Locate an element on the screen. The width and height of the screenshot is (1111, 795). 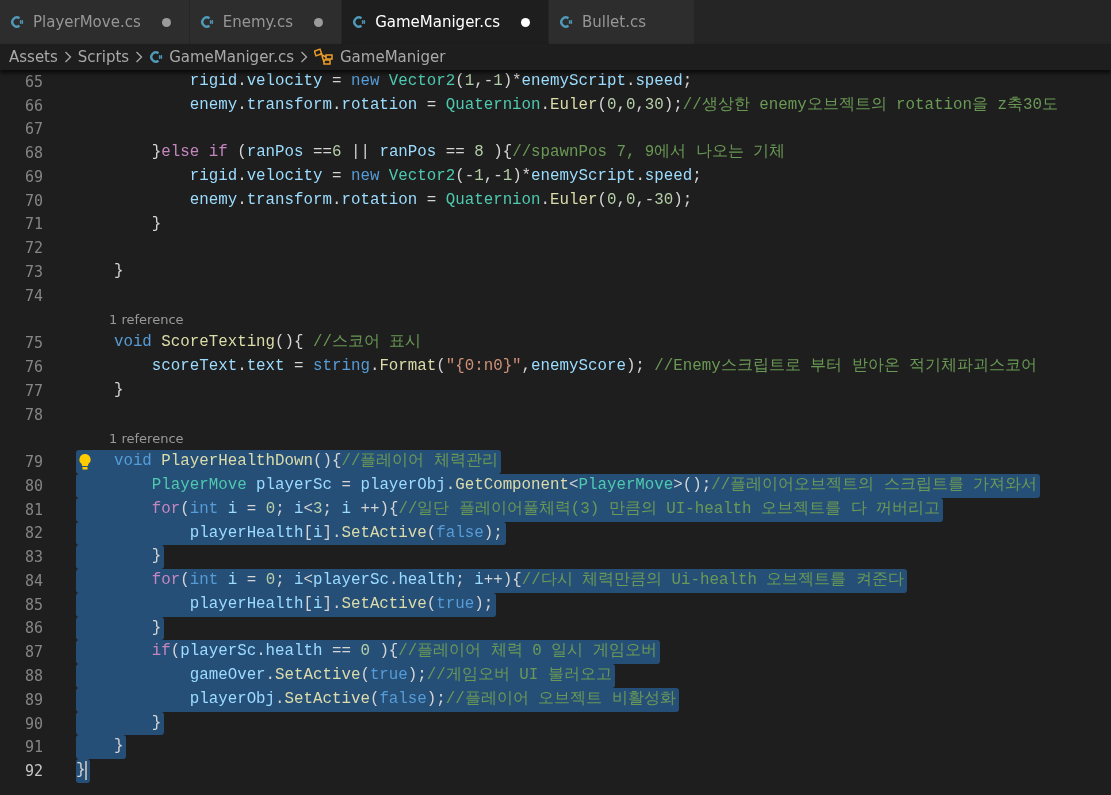
line-number: 66 is located at coordinates (33, 105).